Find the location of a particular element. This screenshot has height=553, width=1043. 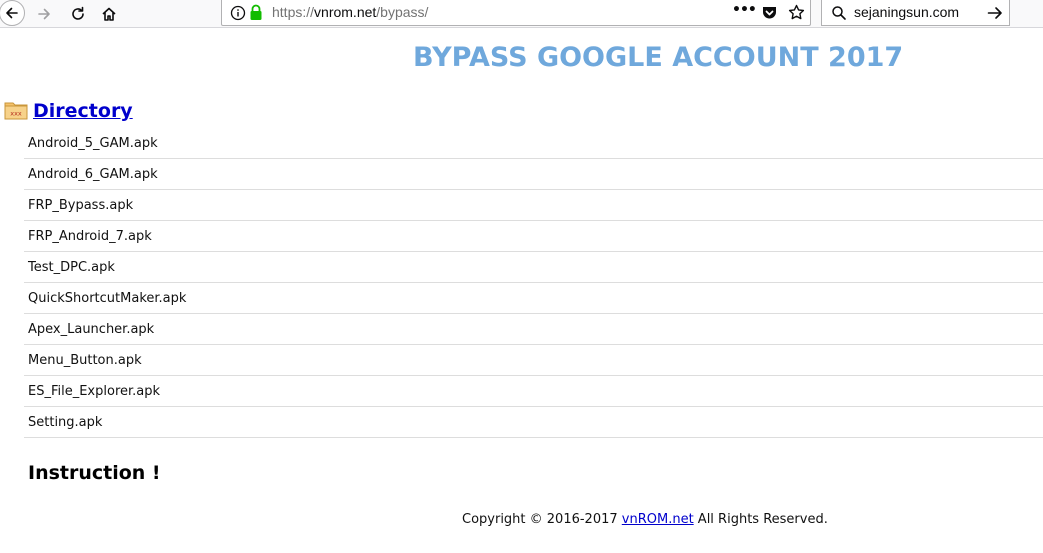

file-item: QuickShortcutMaker.apk is located at coordinates (533, 298).